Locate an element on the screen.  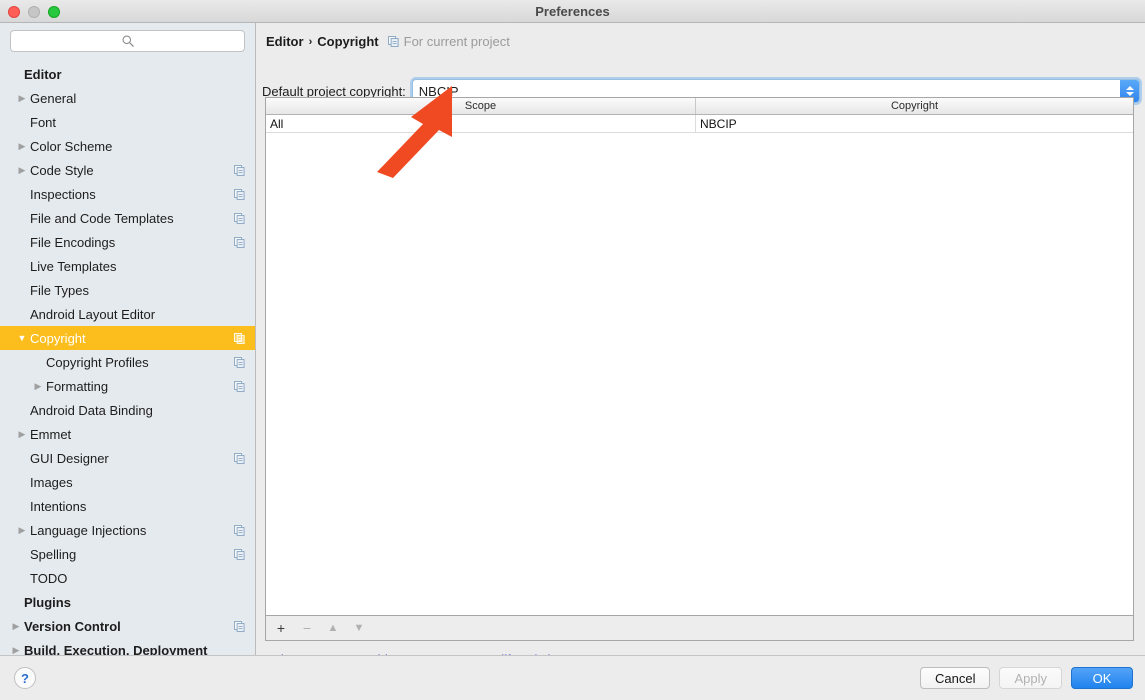
search-input is located at coordinates (127, 41).